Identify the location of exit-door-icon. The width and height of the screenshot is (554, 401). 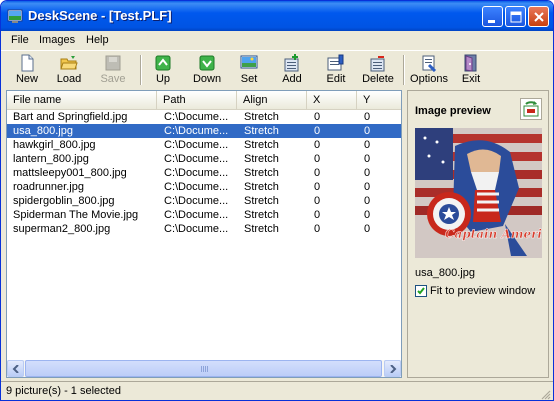
(470, 63).